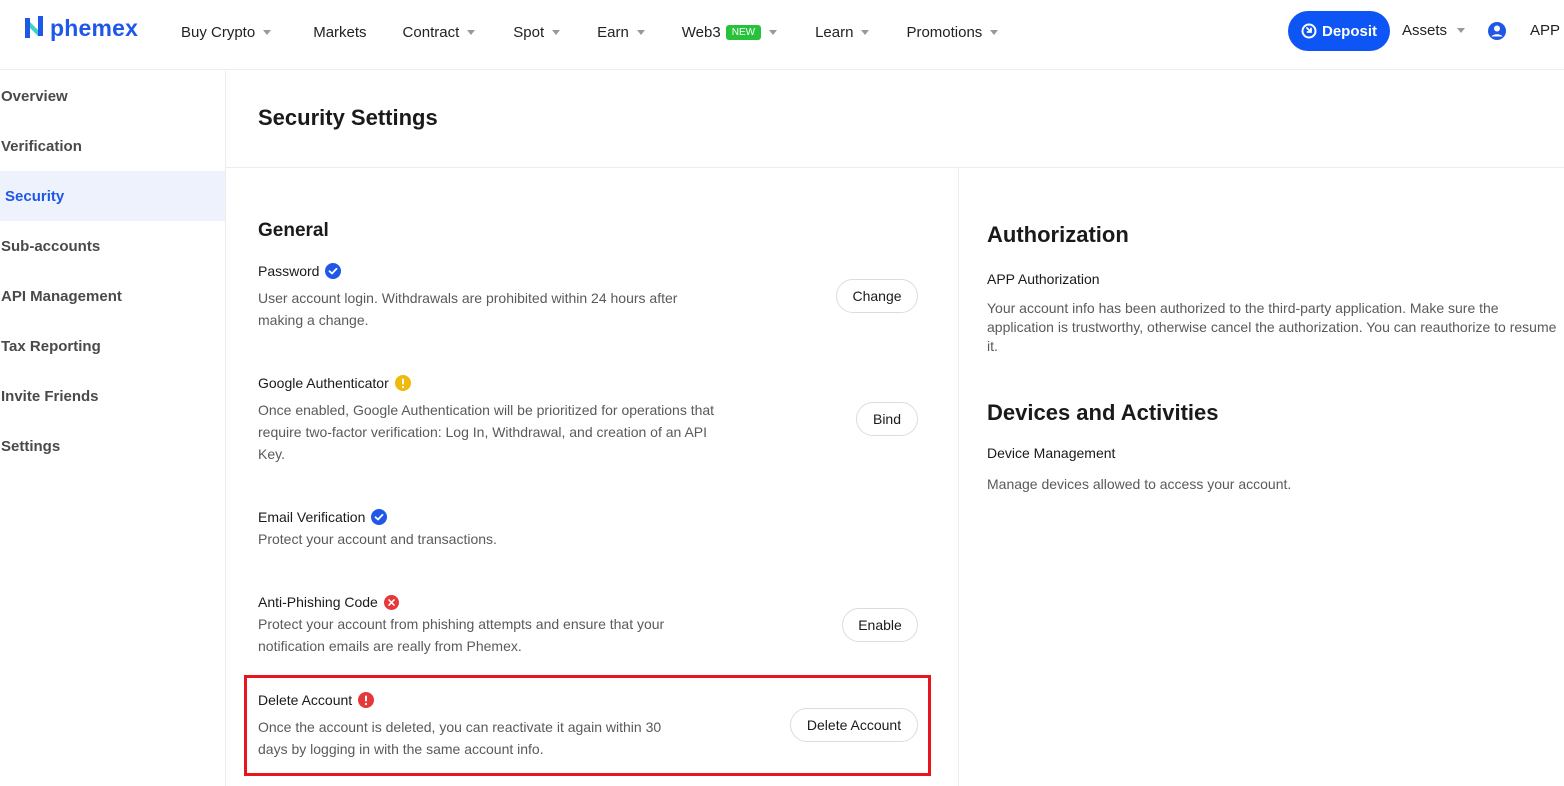  What do you see at coordinates (854, 725) in the screenshot?
I see `delete-account-button: Delete Account` at bounding box center [854, 725].